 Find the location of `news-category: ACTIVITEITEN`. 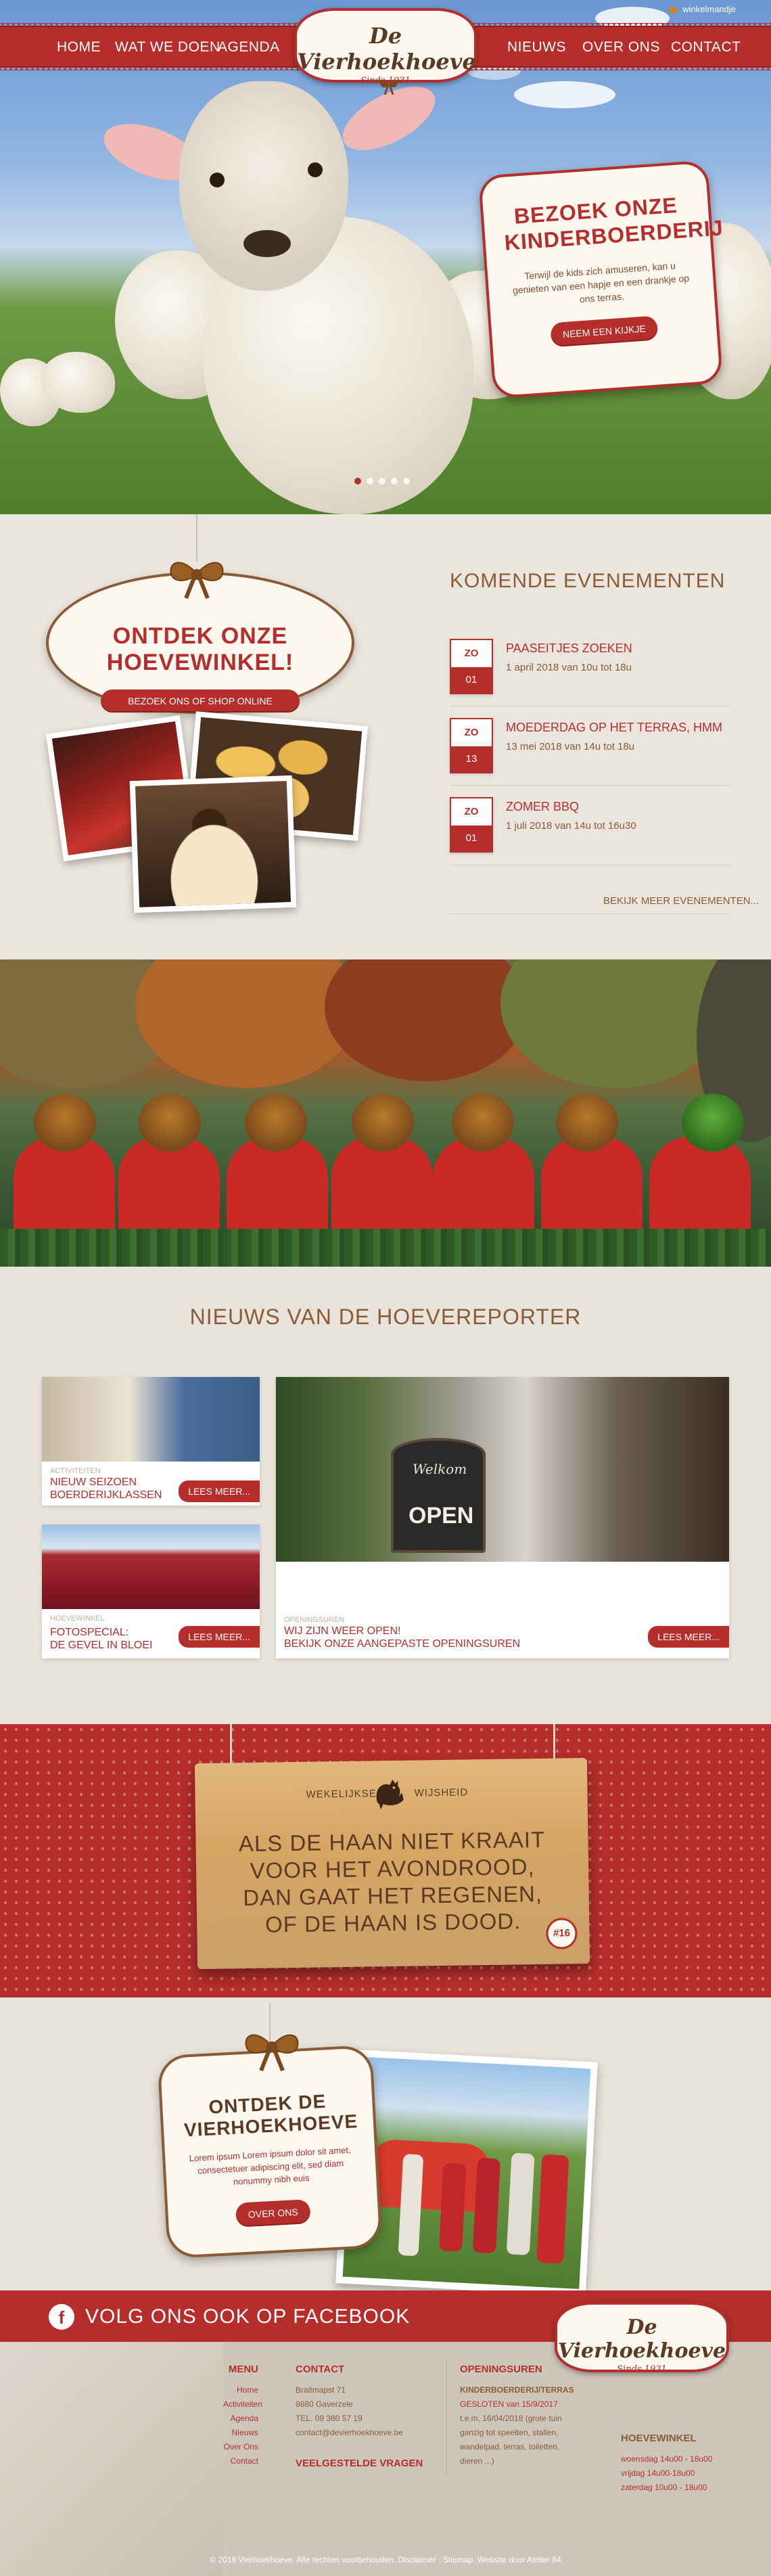

news-category: ACTIVITEITEN is located at coordinates (75, 1471).